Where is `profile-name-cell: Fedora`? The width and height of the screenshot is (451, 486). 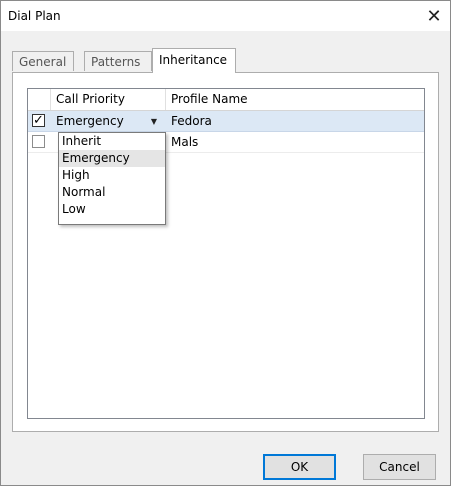 profile-name-cell: Fedora is located at coordinates (191, 121).